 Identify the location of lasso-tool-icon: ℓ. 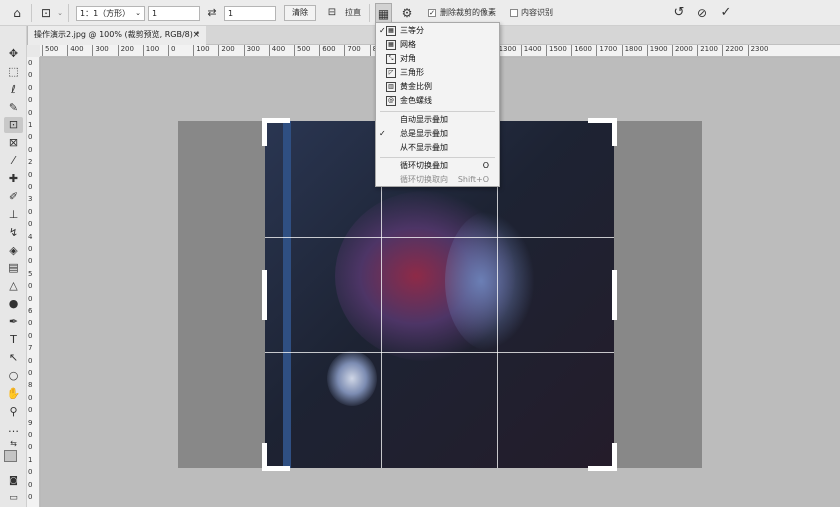
(13, 90).